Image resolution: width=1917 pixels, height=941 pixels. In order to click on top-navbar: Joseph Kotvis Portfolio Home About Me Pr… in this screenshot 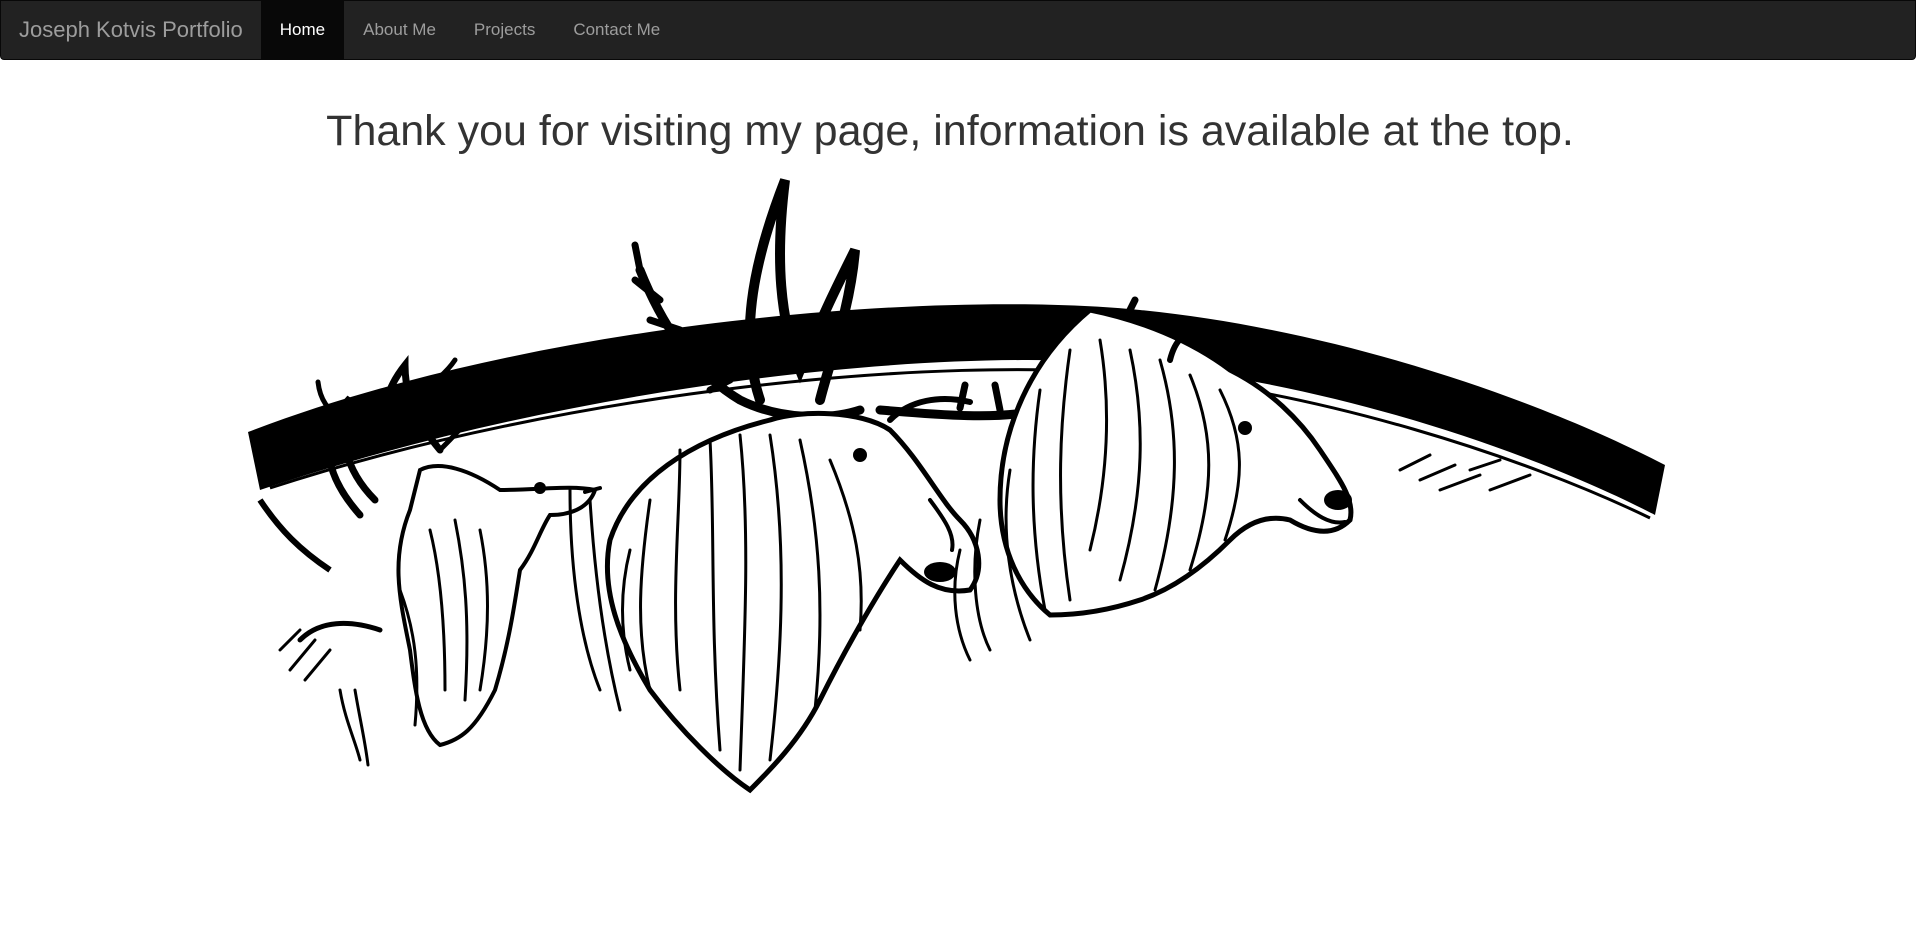, I will do `click(958, 30)`.